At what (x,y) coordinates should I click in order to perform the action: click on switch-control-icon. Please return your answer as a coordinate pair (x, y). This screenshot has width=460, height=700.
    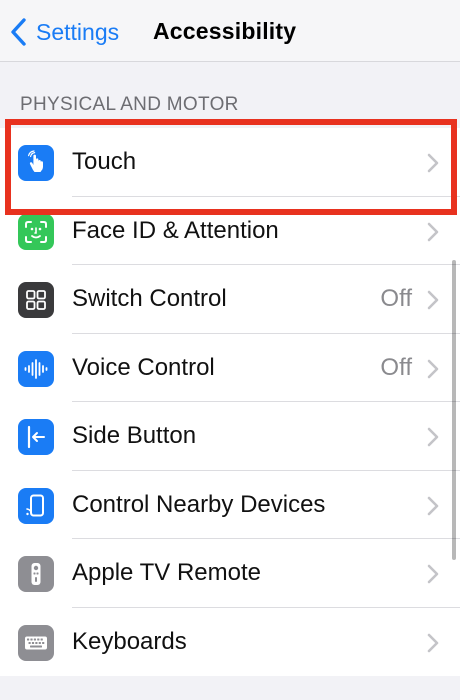
    Looking at the image, I should click on (36, 300).